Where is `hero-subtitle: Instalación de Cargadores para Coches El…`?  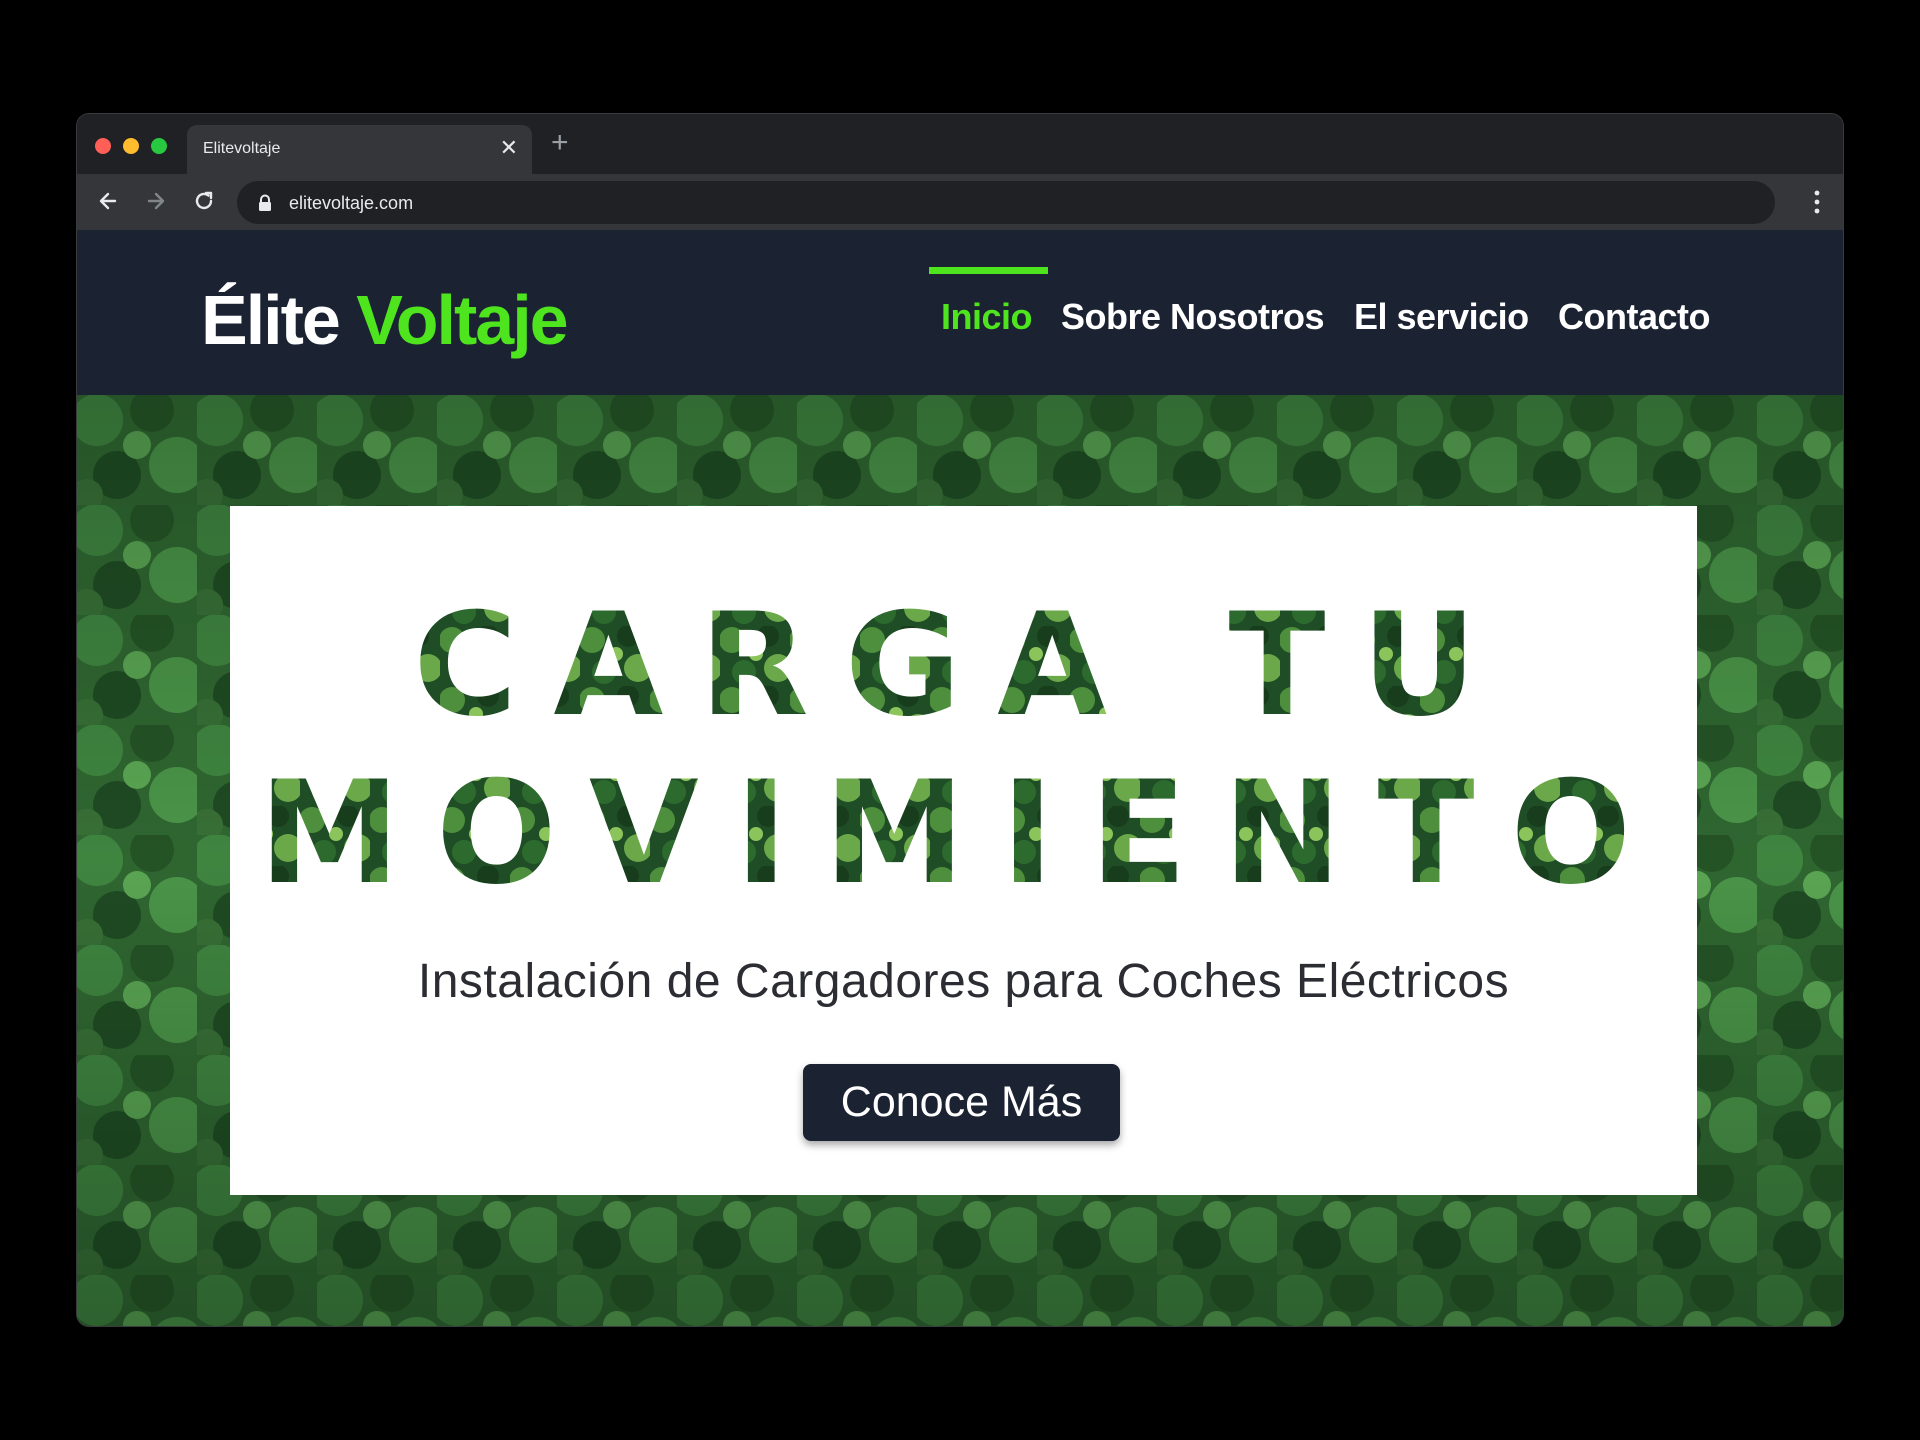
hero-subtitle: Instalación de Cargadores para Coches El… is located at coordinates (963, 981).